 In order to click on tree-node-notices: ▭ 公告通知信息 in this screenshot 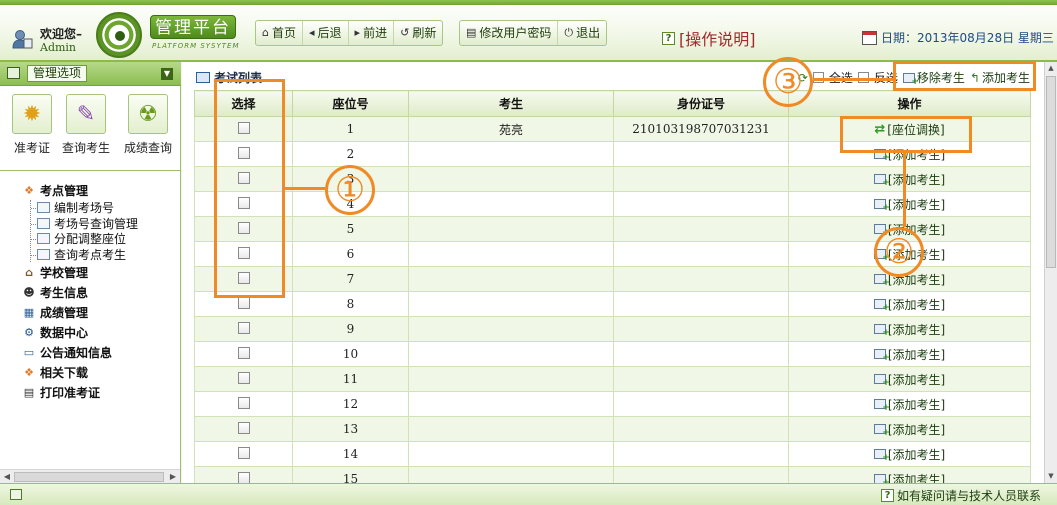, I will do `click(100, 352)`.